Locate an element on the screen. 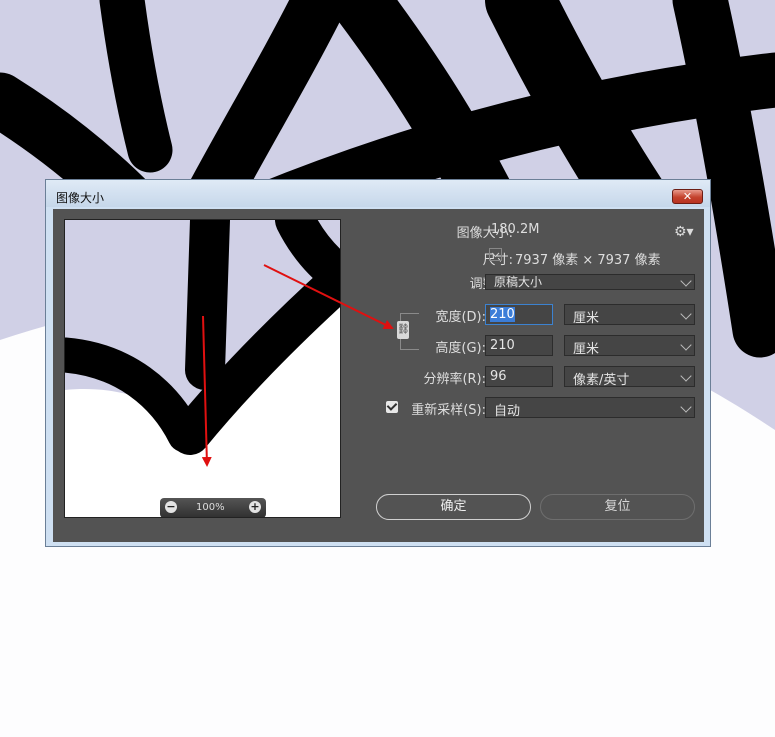 The image size is (775, 737). dimensions-dropdown-icon is located at coordinates (495, 254).